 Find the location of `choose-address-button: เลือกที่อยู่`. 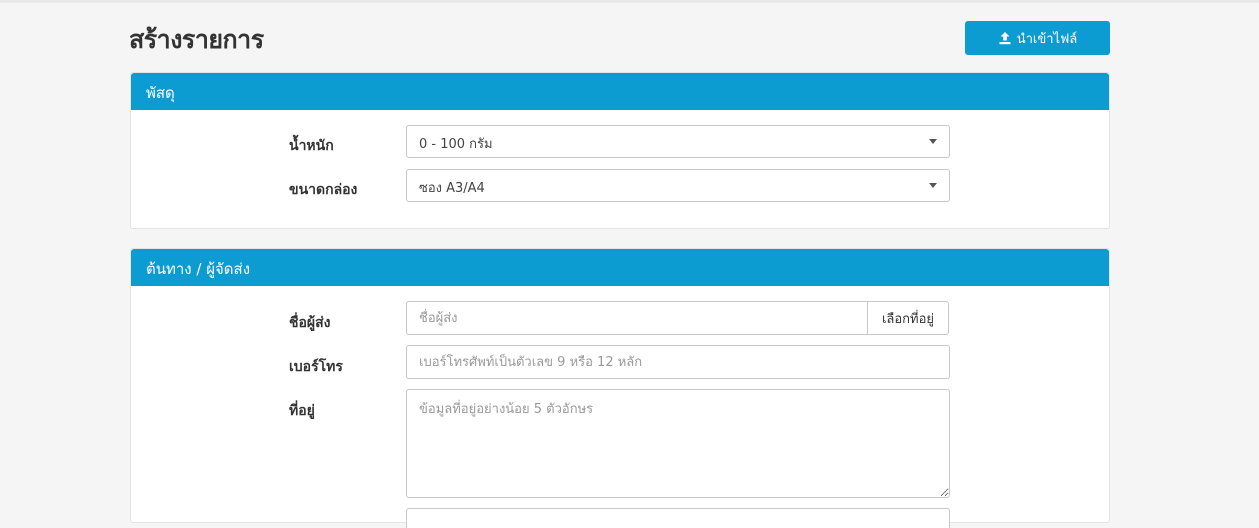

choose-address-button: เลือกที่อยู่ is located at coordinates (908, 318).